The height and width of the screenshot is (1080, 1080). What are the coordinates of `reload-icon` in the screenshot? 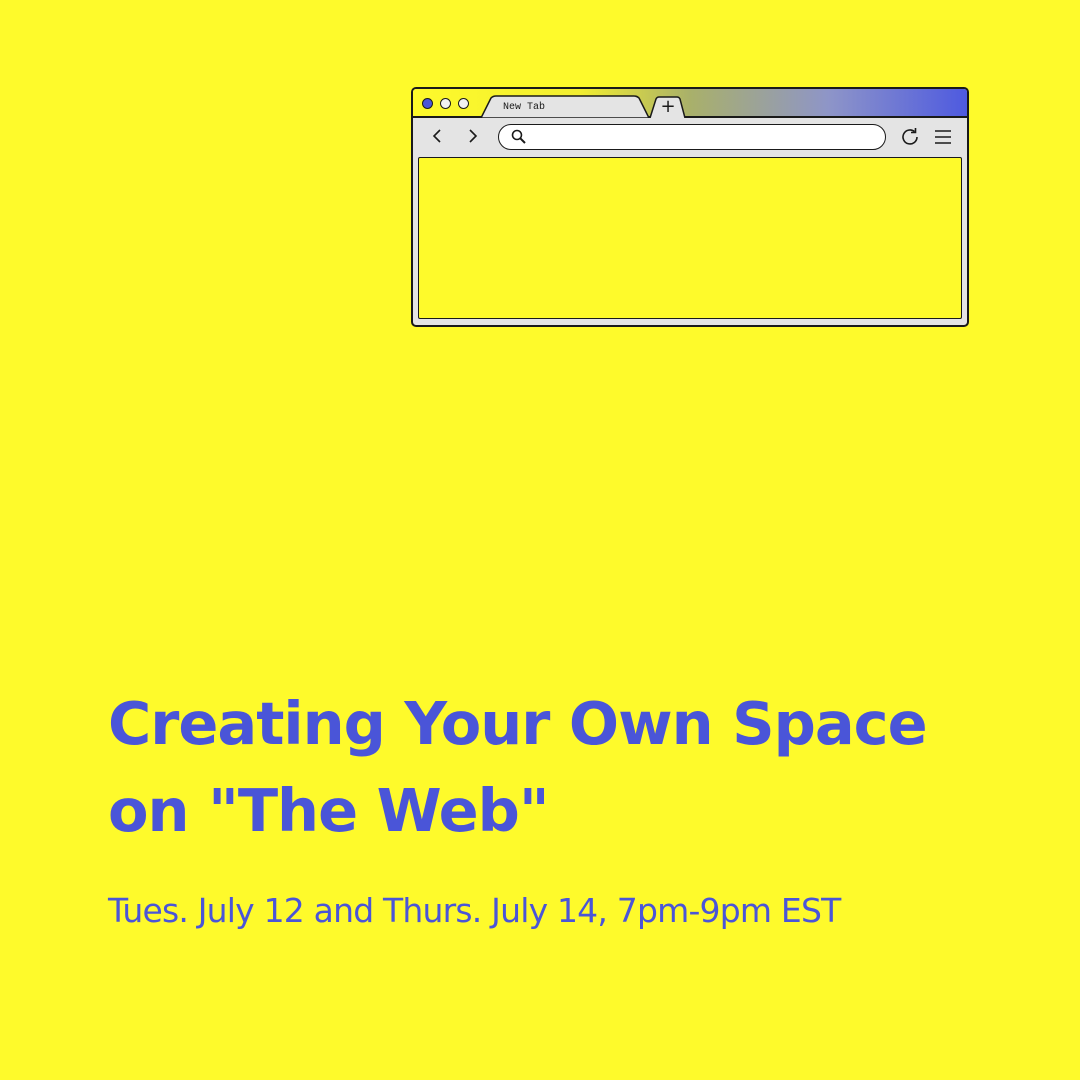 It's located at (910, 137).